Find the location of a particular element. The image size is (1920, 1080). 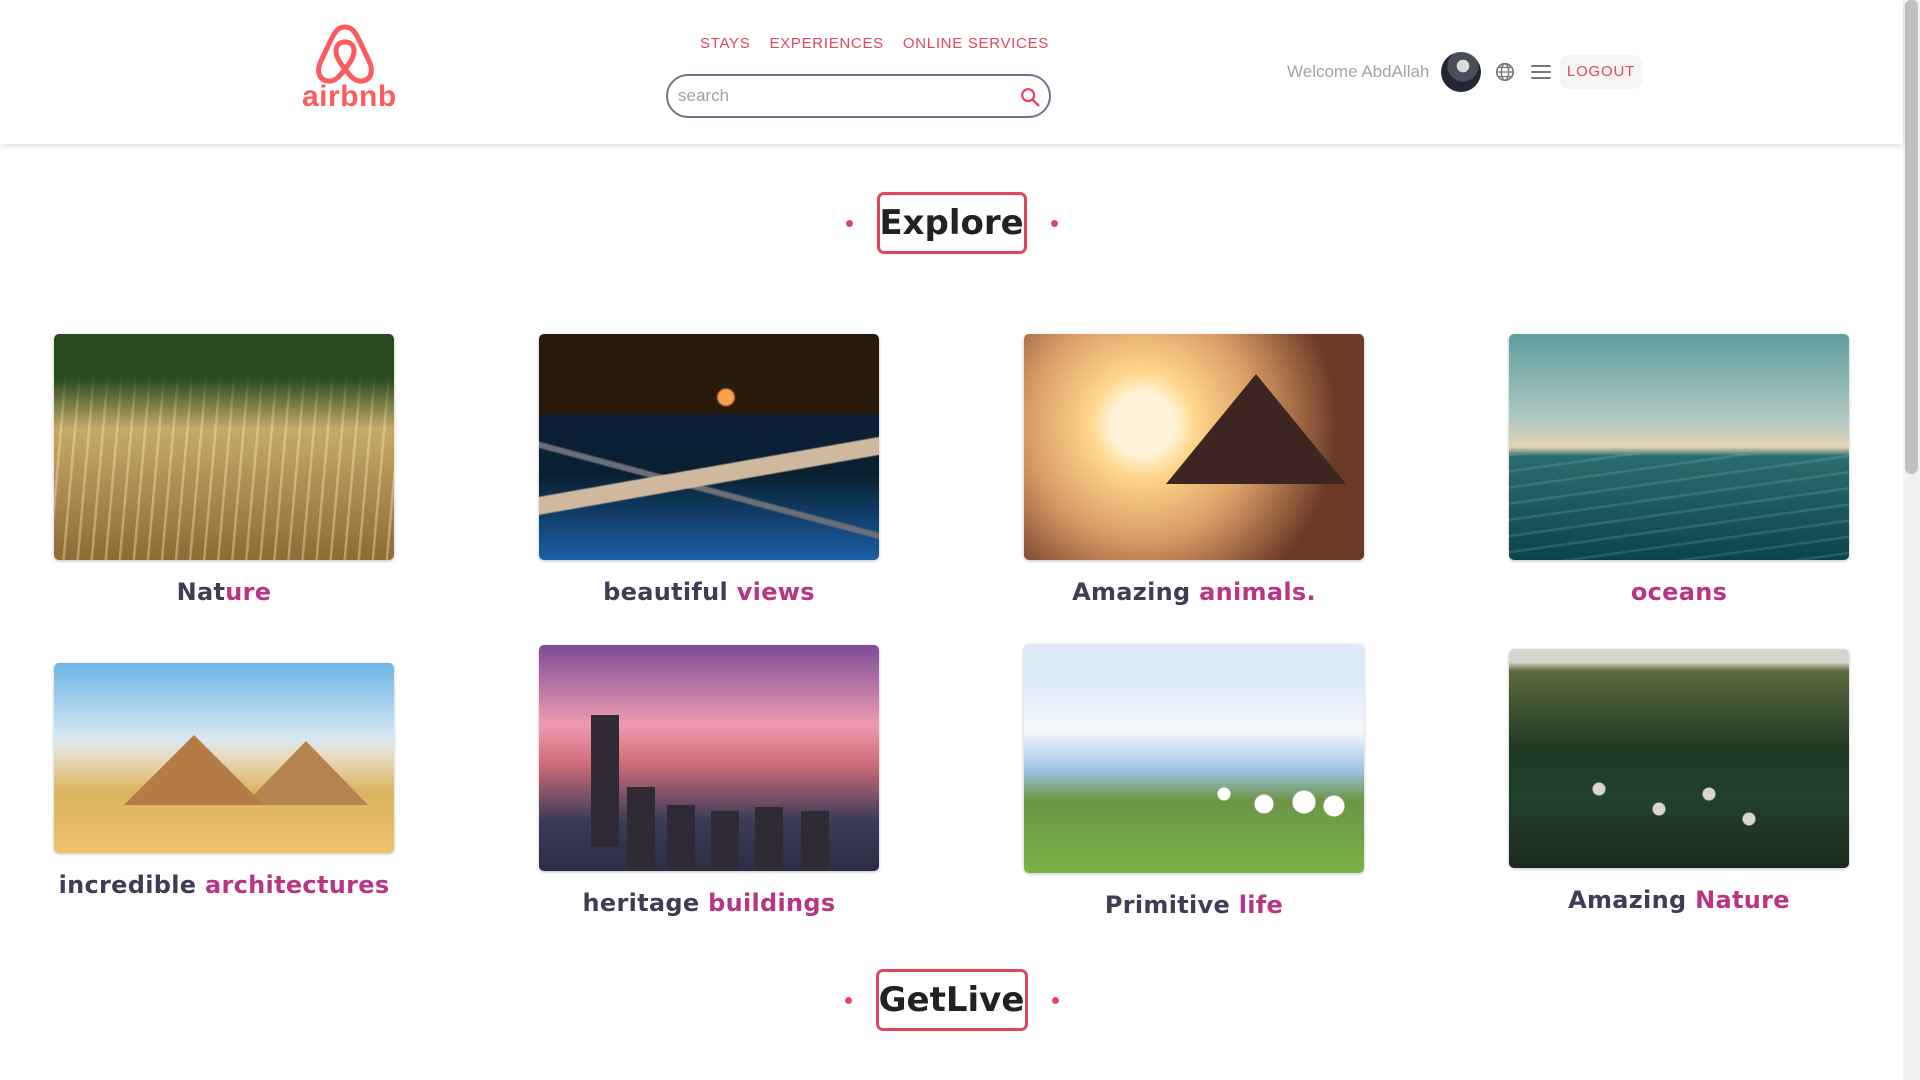

card-caption: heritage buildings is located at coordinates (709, 903).